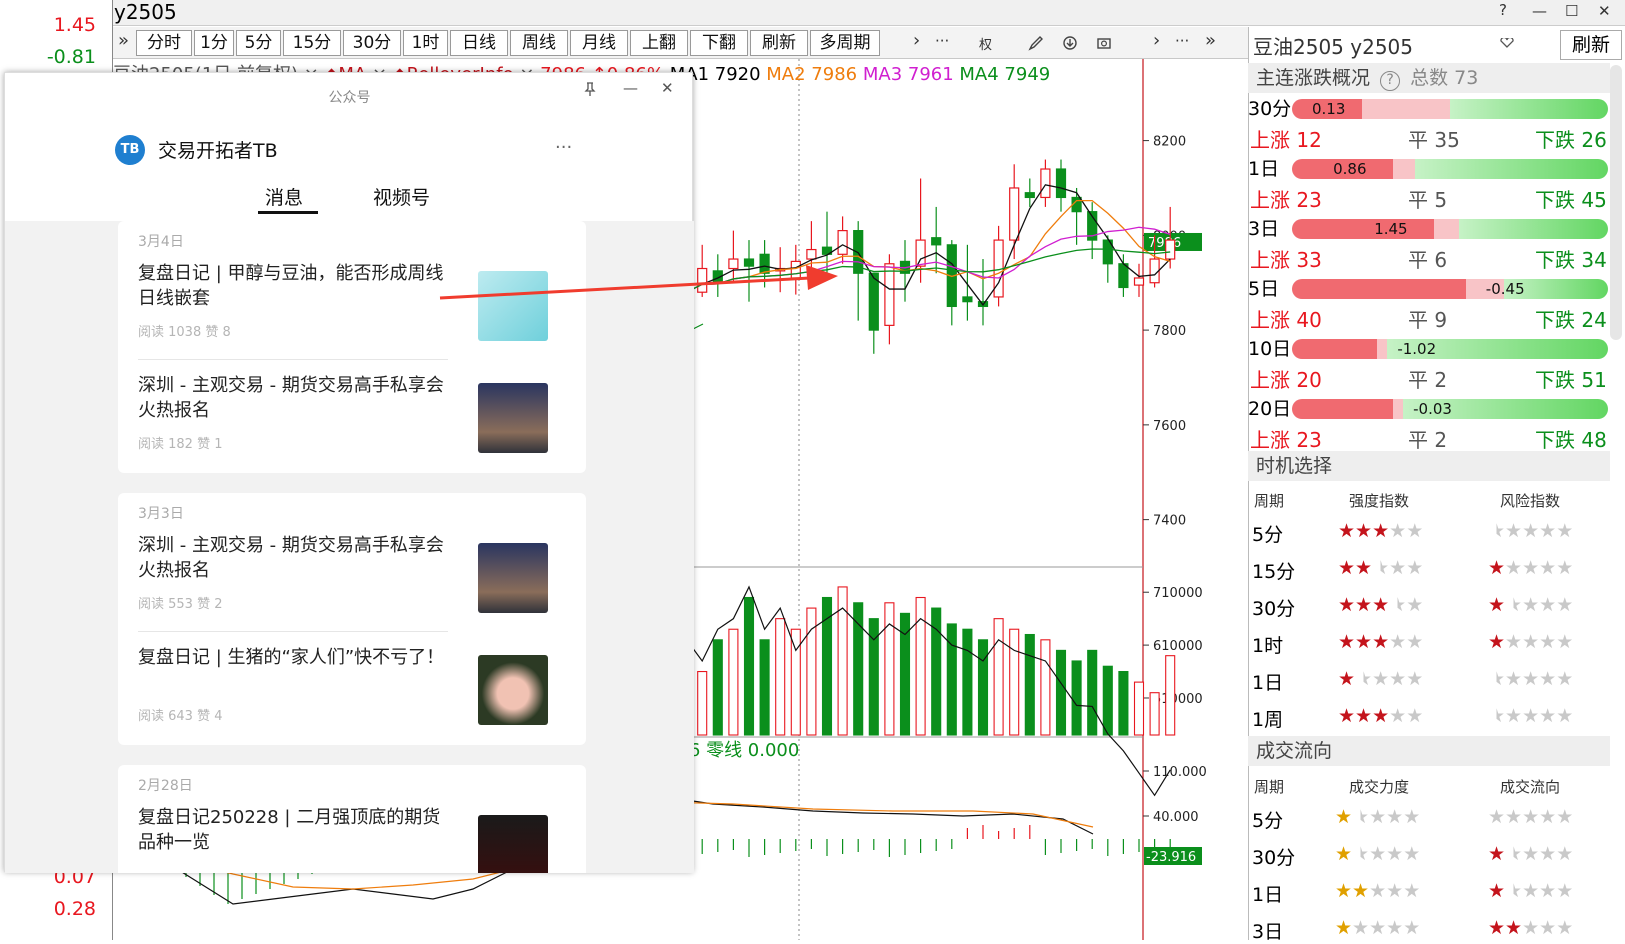 The height and width of the screenshot is (944, 1625). What do you see at coordinates (1178, 593) in the screenshot?
I see `volume-tick-label: 710000` at bounding box center [1178, 593].